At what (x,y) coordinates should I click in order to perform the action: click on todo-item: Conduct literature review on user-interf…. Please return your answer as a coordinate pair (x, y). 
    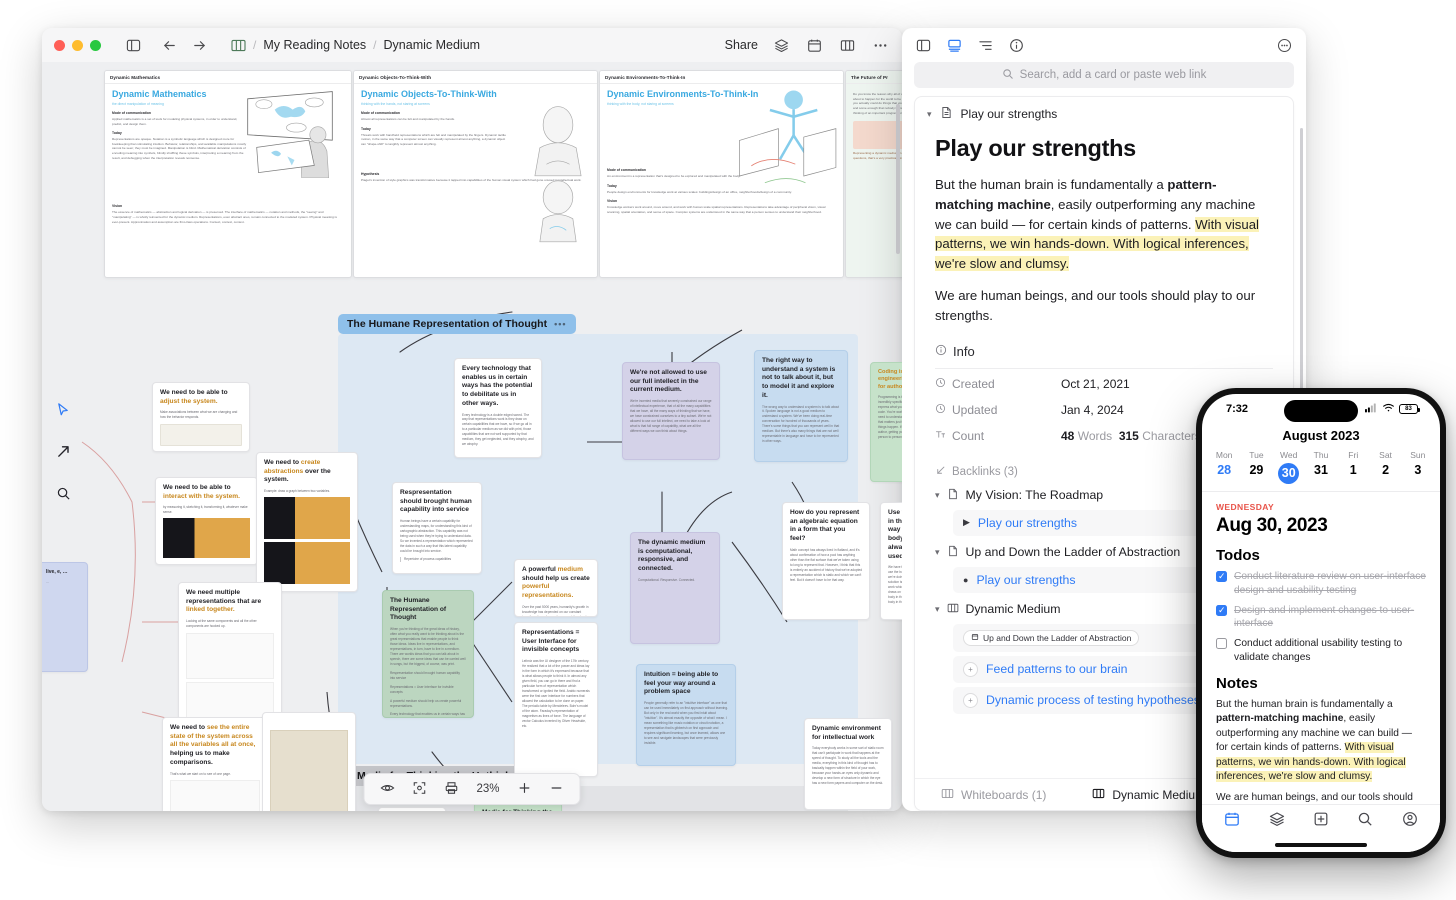
    Looking at the image, I should click on (1321, 584).